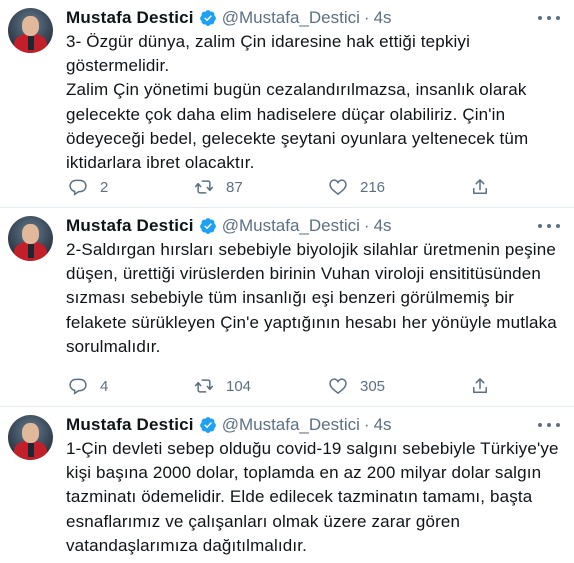 Image resolution: width=574 pixels, height=563 pixels. What do you see at coordinates (373, 386) in the screenshot?
I see `like-count: 305` at bounding box center [373, 386].